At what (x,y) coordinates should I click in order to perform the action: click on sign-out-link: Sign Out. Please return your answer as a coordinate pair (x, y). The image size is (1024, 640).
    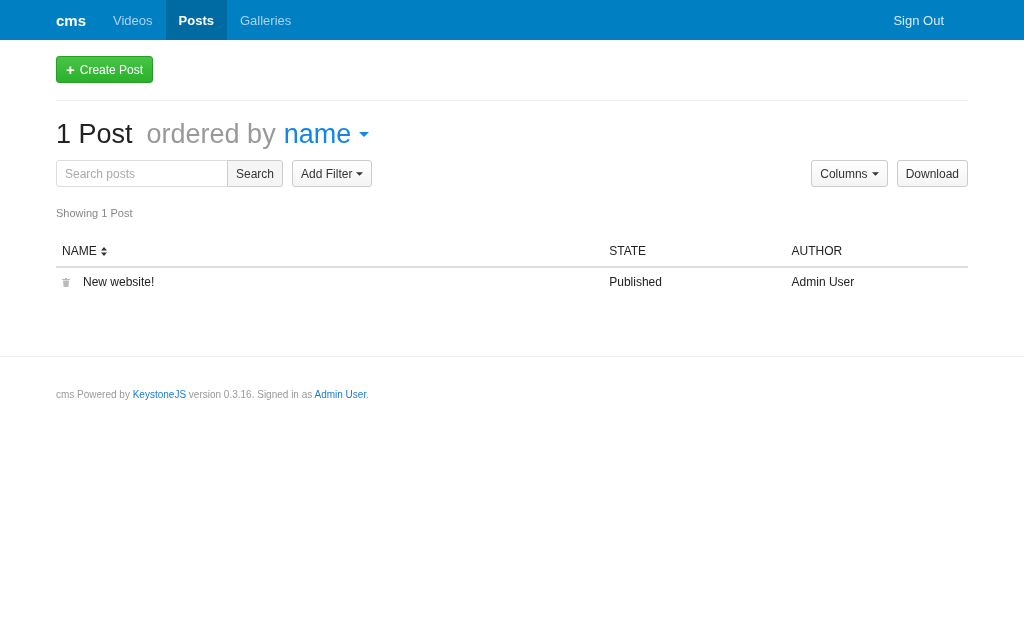
    Looking at the image, I should click on (924, 20).